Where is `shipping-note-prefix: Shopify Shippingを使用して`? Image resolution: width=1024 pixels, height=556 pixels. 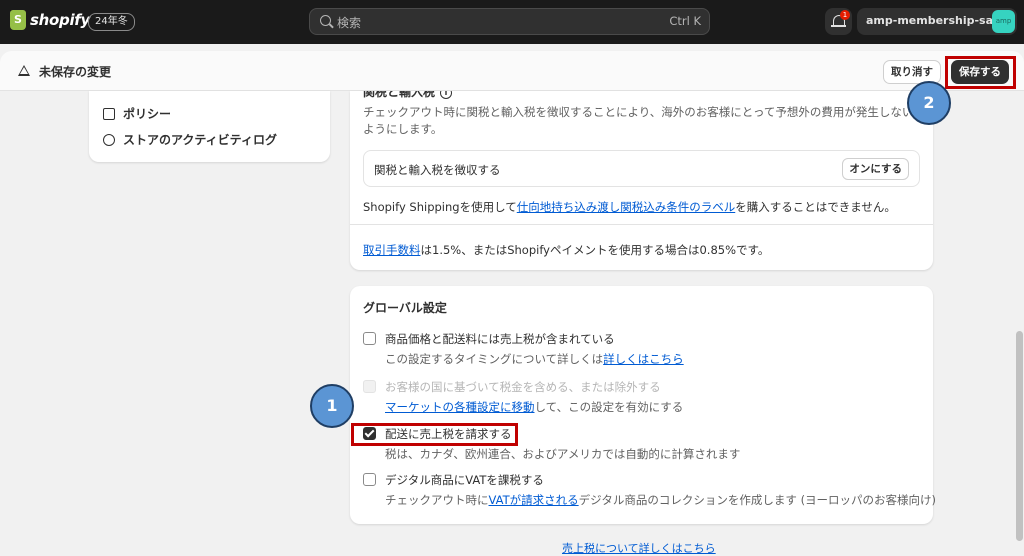 shipping-note-prefix: Shopify Shippingを使用して is located at coordinates (440, 207).